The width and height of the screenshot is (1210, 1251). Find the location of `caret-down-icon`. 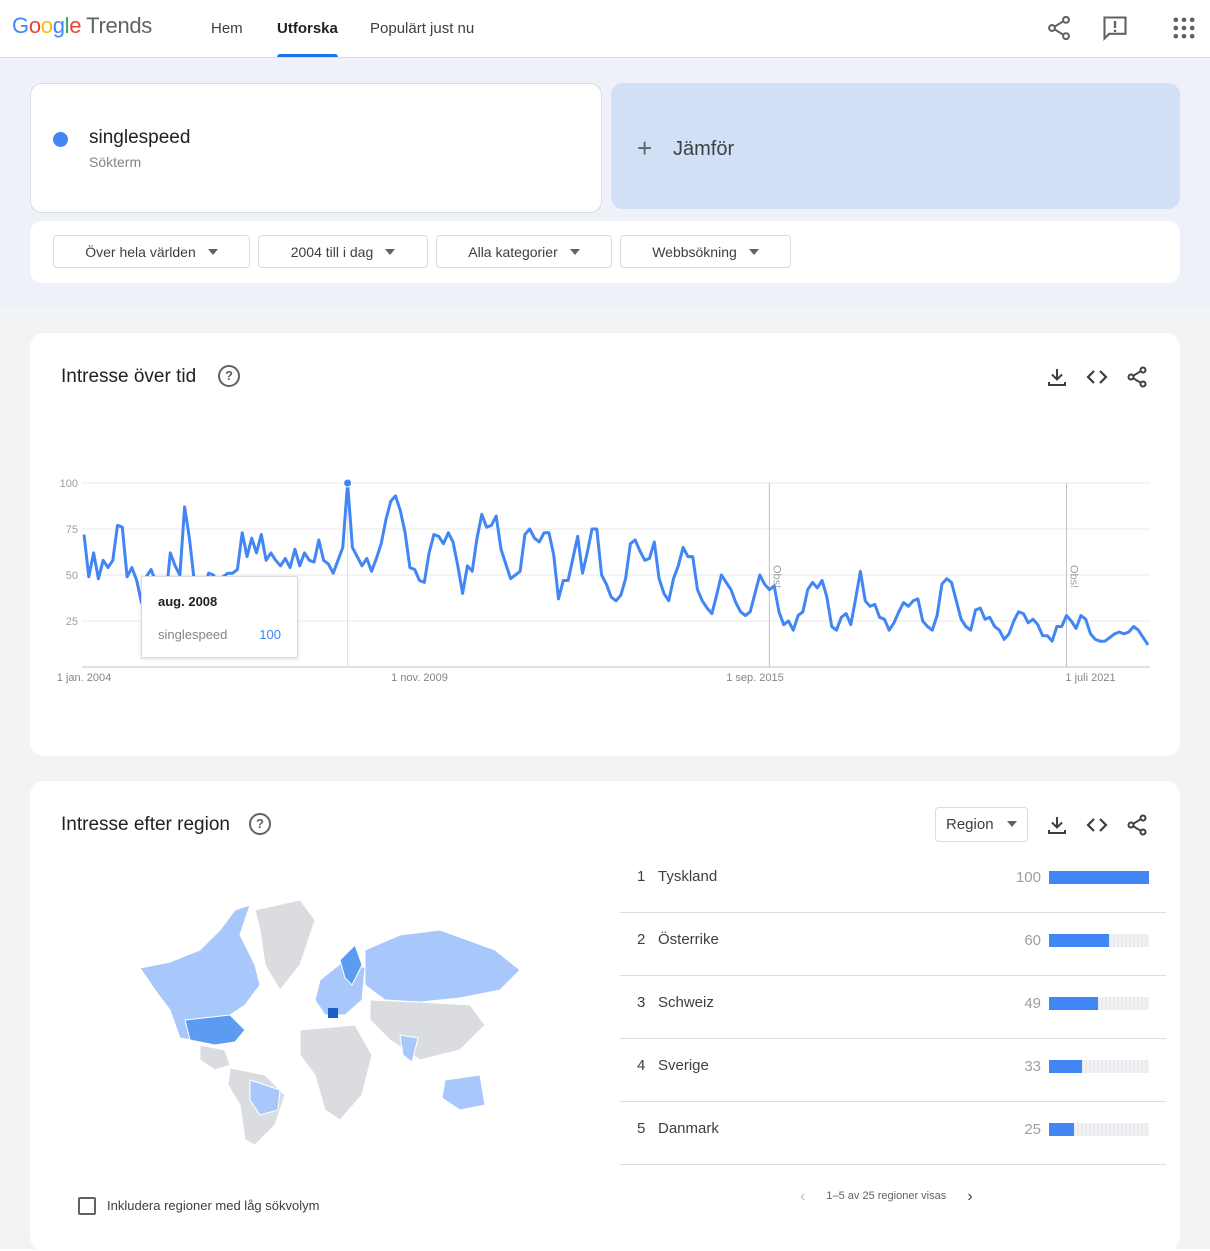

caret-down-icon is located at coordinates (1011, 824).